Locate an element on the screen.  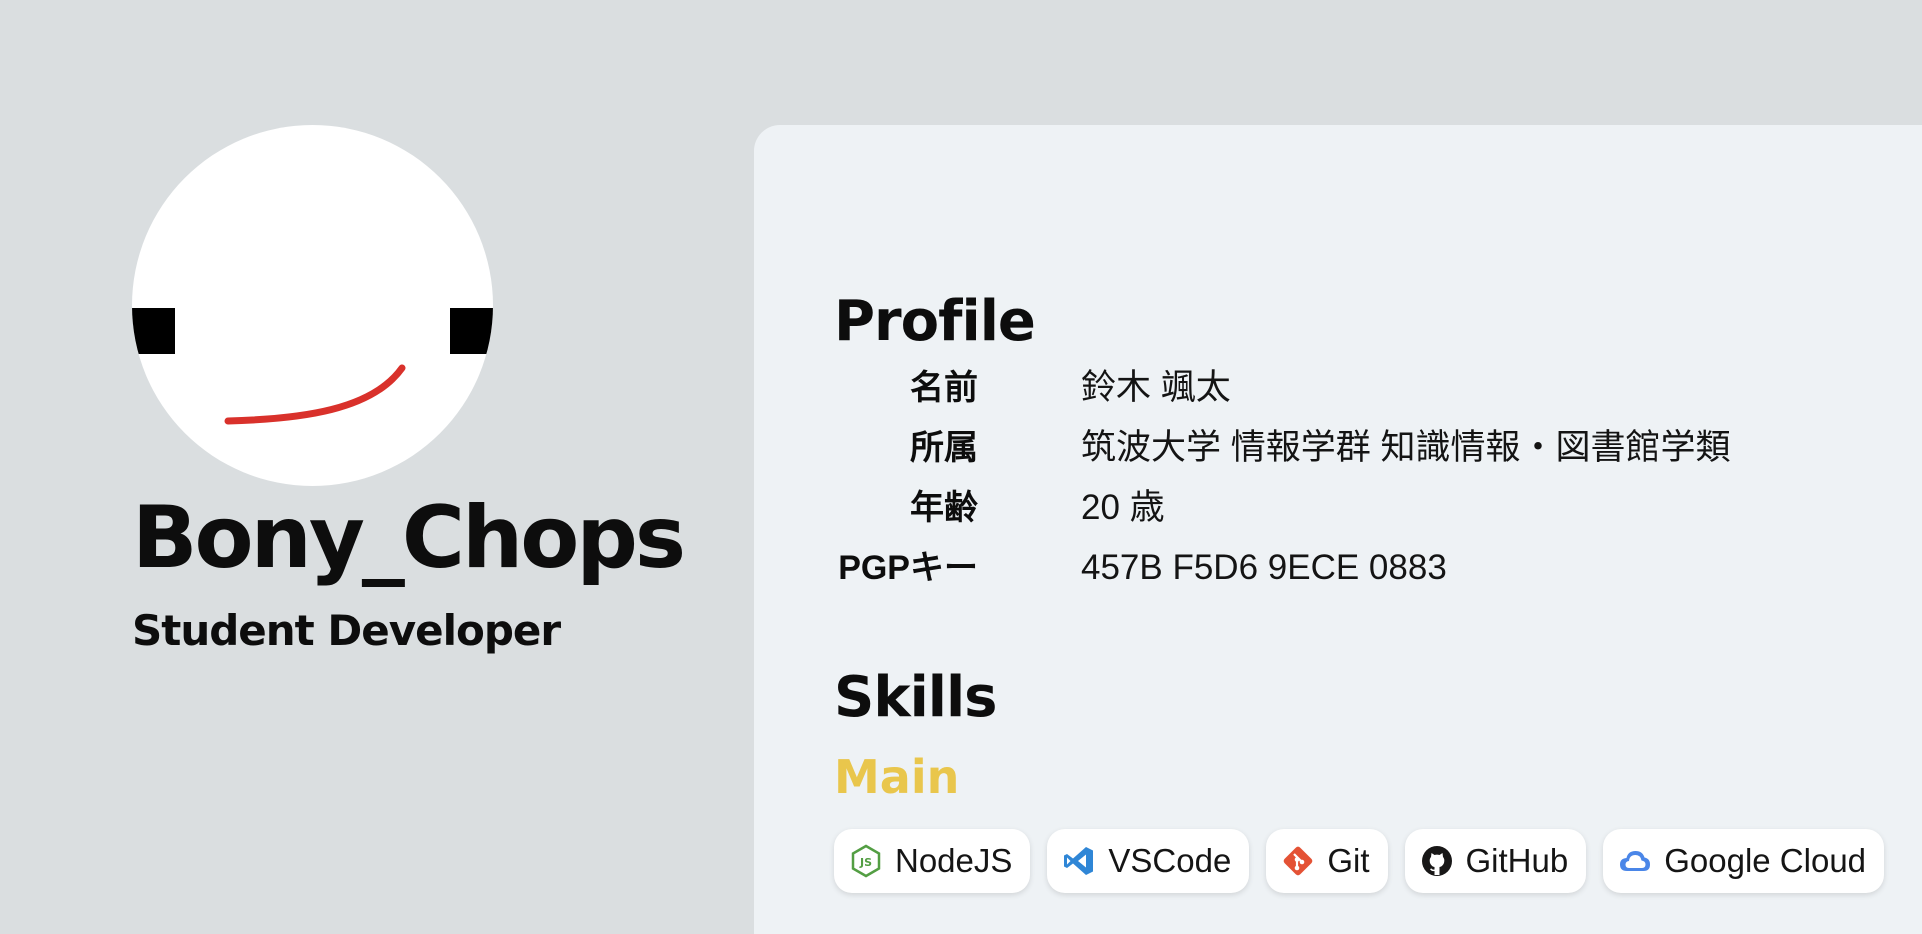
profile-row-pgp: PGPキー 457B F5D6 9ECE 0883 is located at coordinates (1334, 568).